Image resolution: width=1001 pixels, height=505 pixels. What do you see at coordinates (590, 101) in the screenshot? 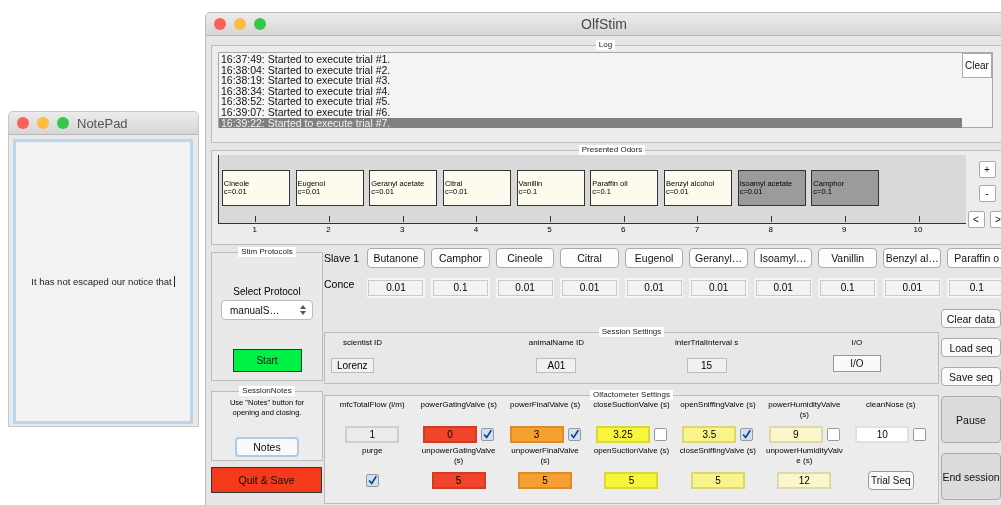
I see `log-entry: 16:38:52: Started to execute trial #5.` at bounding box center [590, 101].